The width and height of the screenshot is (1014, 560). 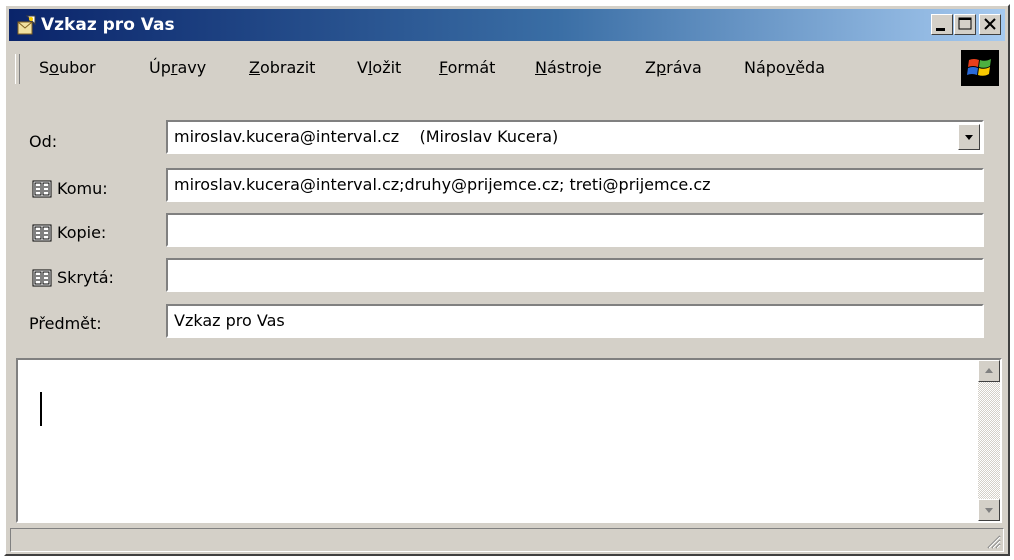 I want to click on new-message-icon, so click(x=26, y=25).